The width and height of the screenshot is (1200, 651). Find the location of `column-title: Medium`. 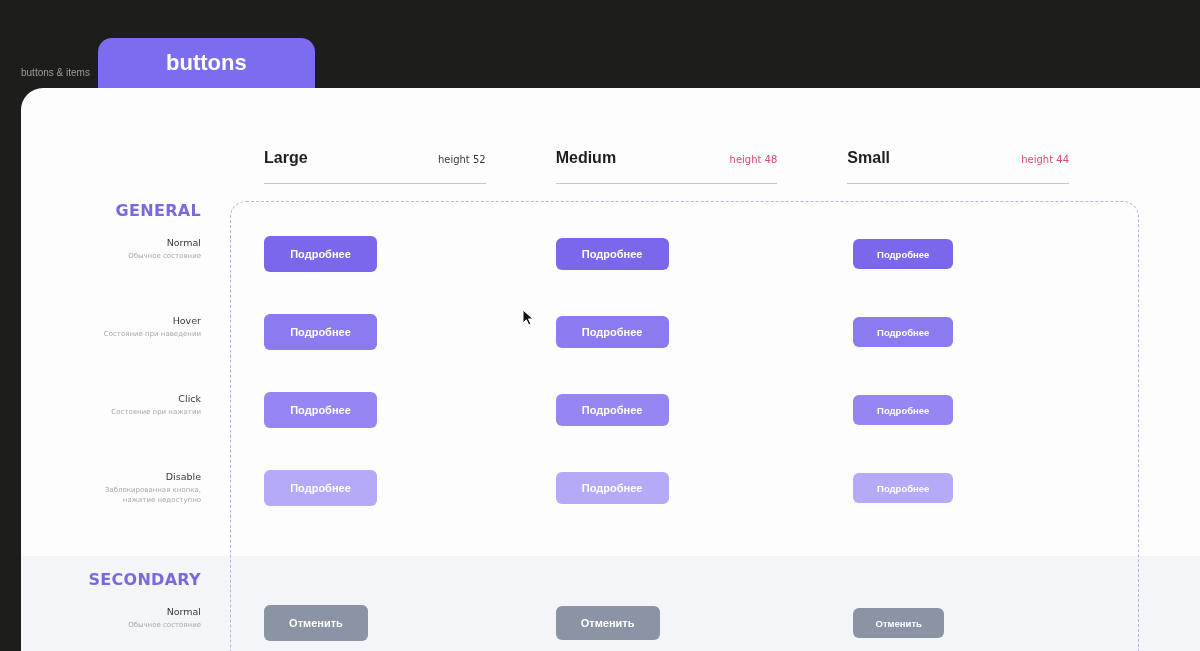

column-title: Medium is located at coordinates (586, 158).